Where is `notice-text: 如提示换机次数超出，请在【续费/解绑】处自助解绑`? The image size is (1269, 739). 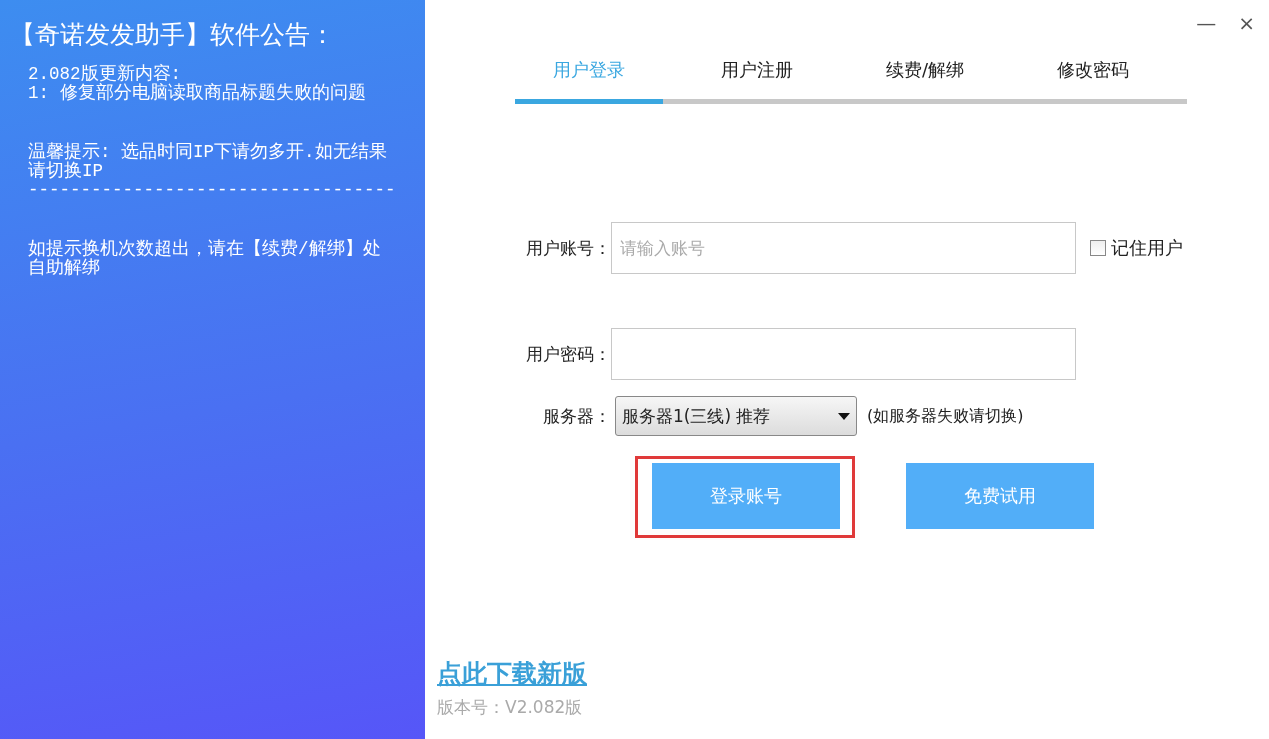
notice-text: 如提示换机次数超出，请在【续费/解绑】处自助解绑 is located at coordinates (205, 259).